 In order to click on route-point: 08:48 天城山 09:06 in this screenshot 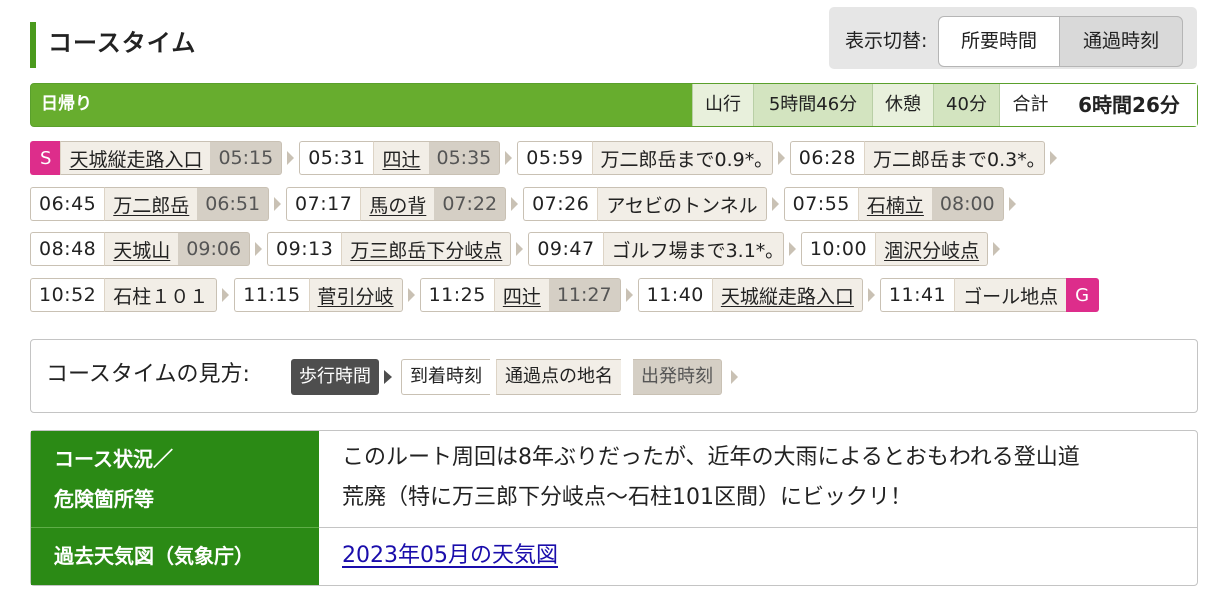, I will do `click(140, 249)`.